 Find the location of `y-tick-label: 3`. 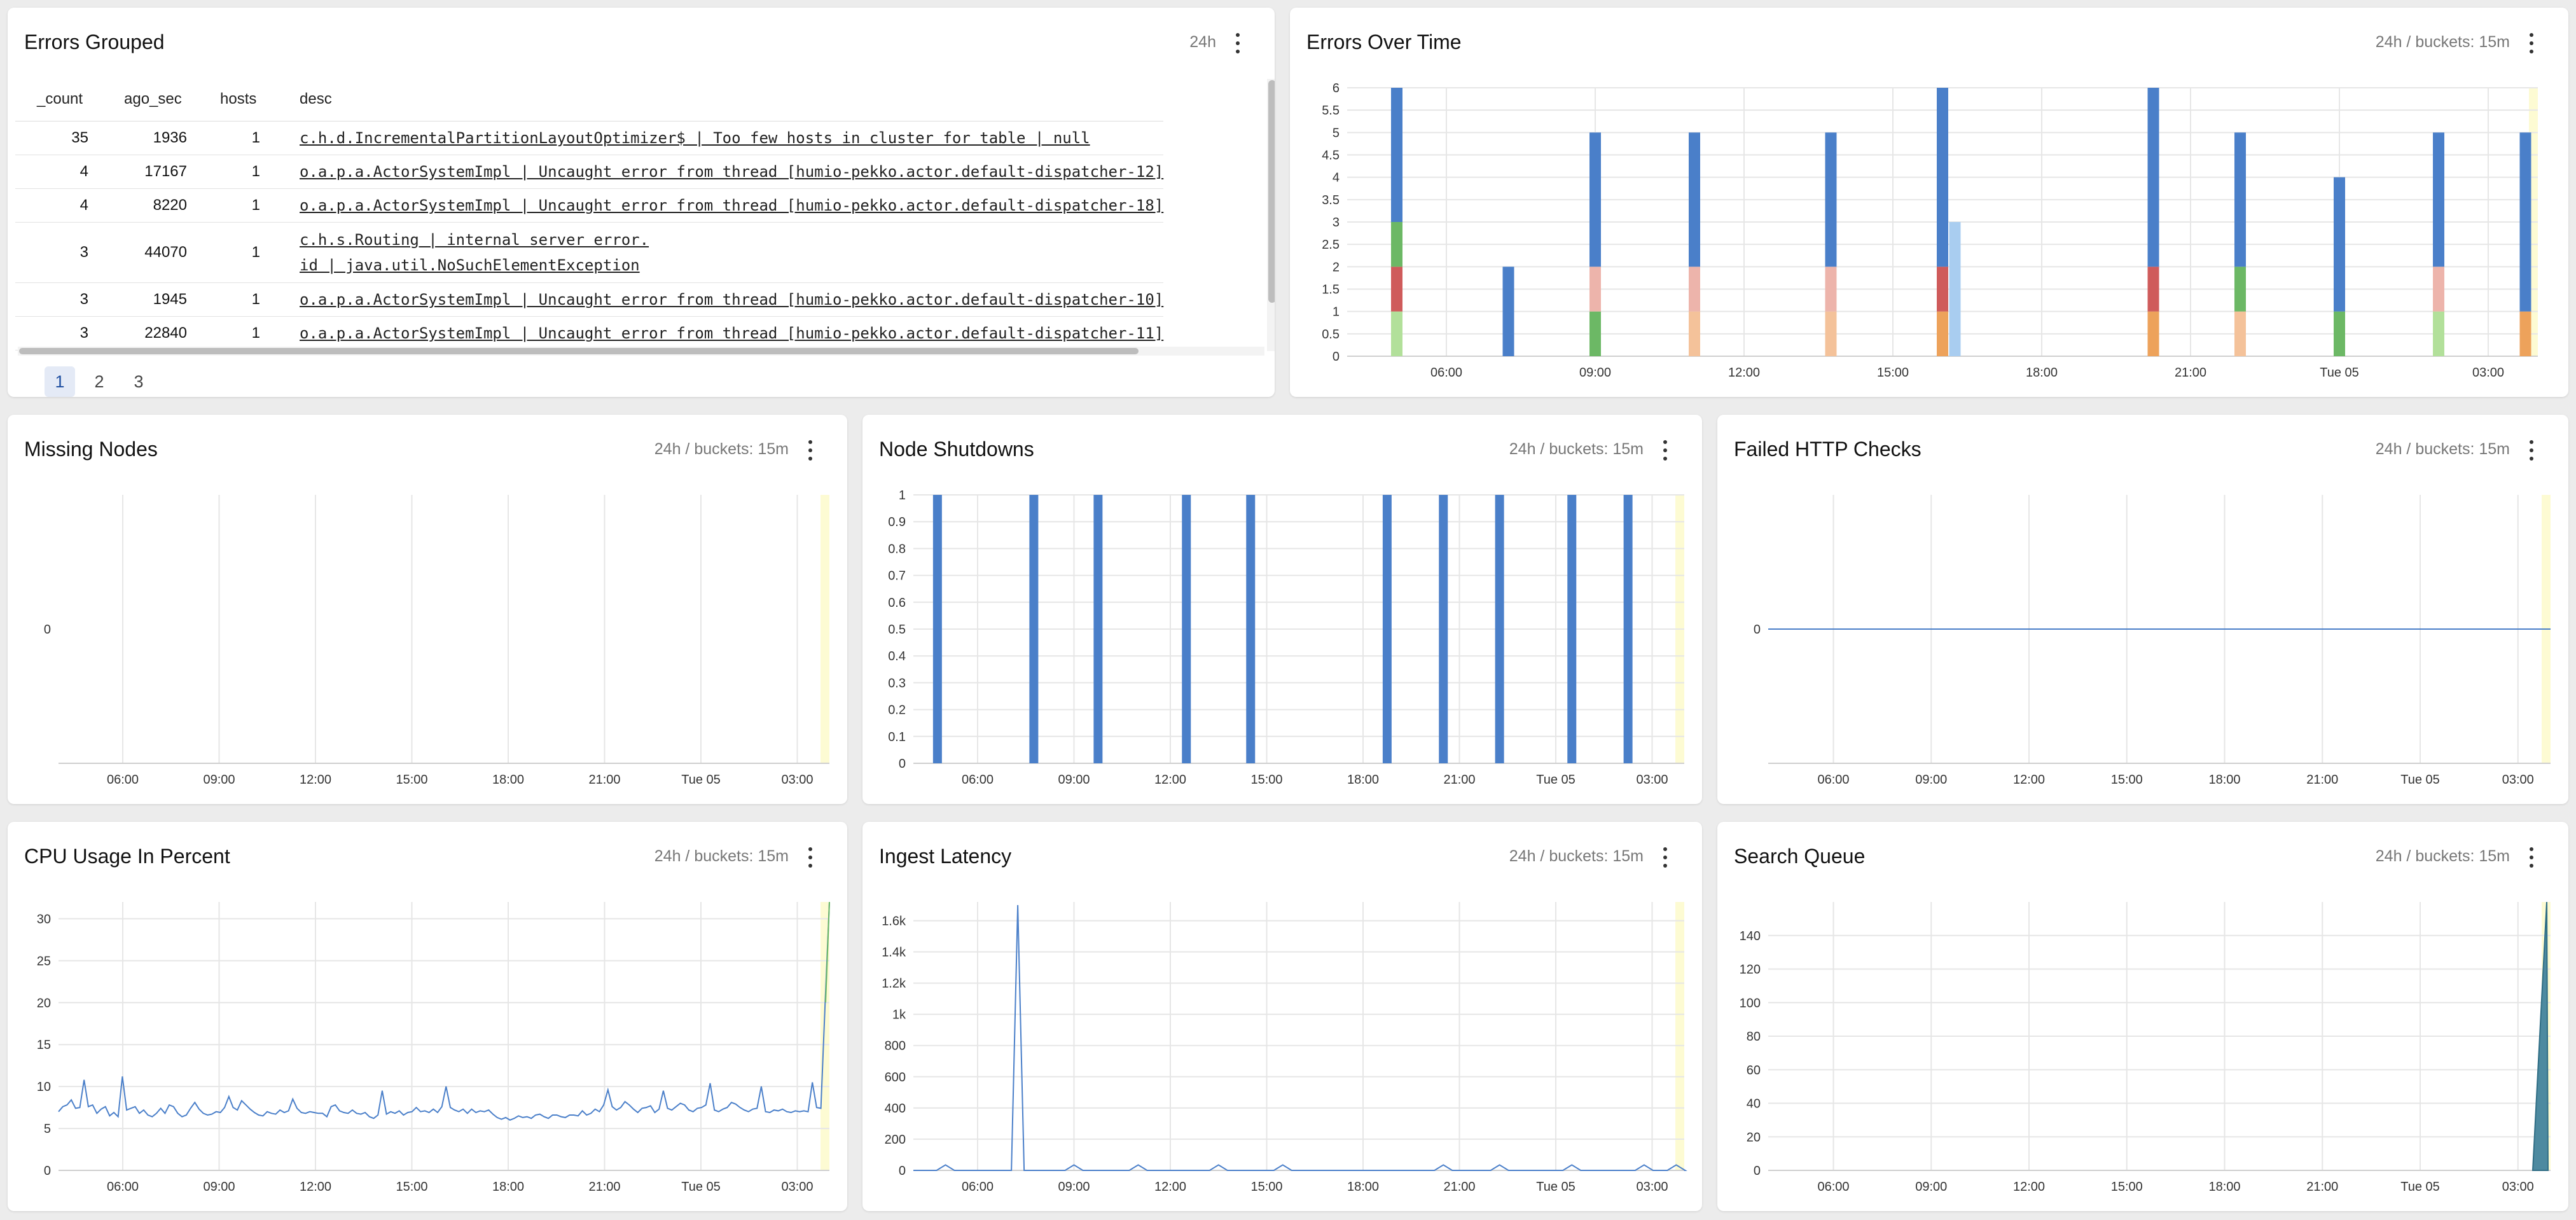

y-tick-label: 3 is located at coordinates (1336, 223).